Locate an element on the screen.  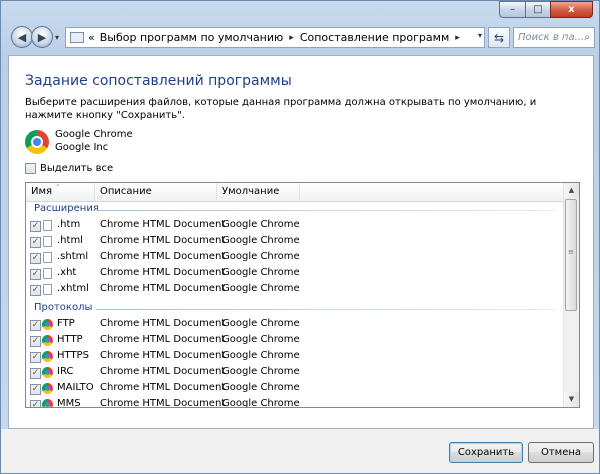
group-title: Расширения is located at coordinates (66, 208).